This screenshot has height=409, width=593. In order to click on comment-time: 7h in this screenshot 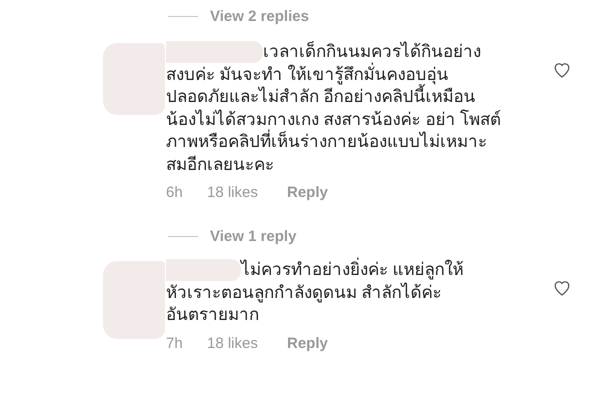, I will do `click(175, 343)`.